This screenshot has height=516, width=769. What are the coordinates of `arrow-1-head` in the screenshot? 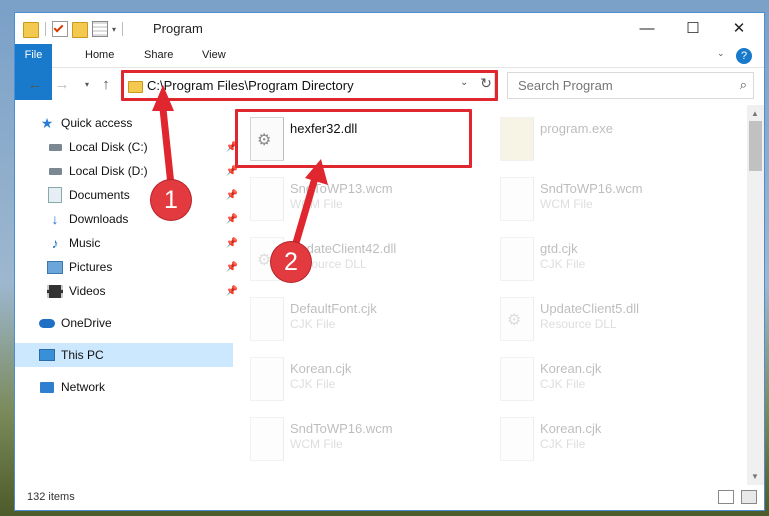 It's located at (163, 98).